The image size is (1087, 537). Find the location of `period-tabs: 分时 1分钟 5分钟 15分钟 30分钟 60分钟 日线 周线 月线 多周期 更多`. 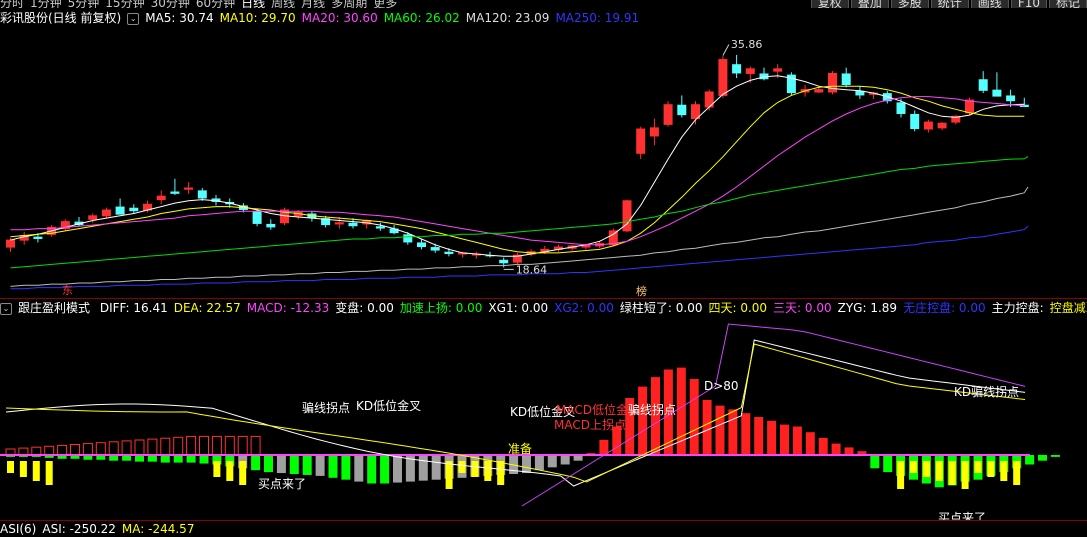

period-tabs: 分时 1分钟 5分钟 15分钟 30分钟 60分钟 日线 周线 月线 多周期 更多 is located at coordinates (201, 4).